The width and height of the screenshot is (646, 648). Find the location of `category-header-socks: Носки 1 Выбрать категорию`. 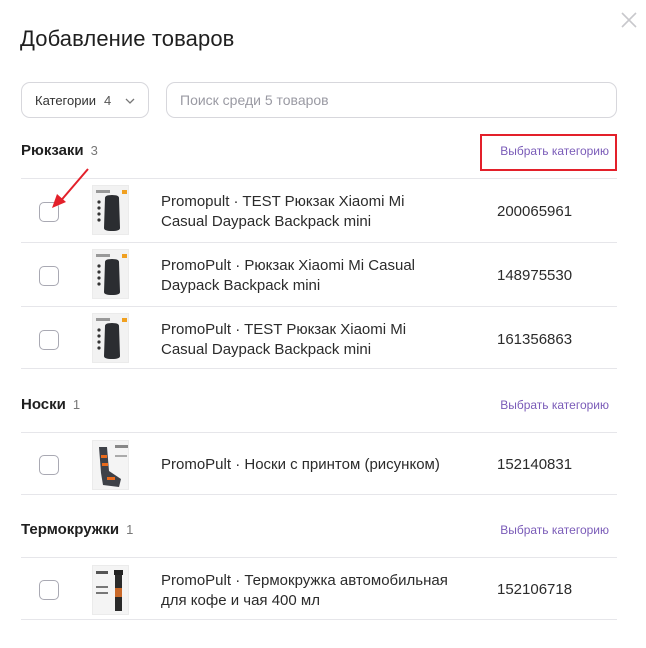

category-header-socks: Носки 1 Выбрать категорию is located at coordinates (319, 406).